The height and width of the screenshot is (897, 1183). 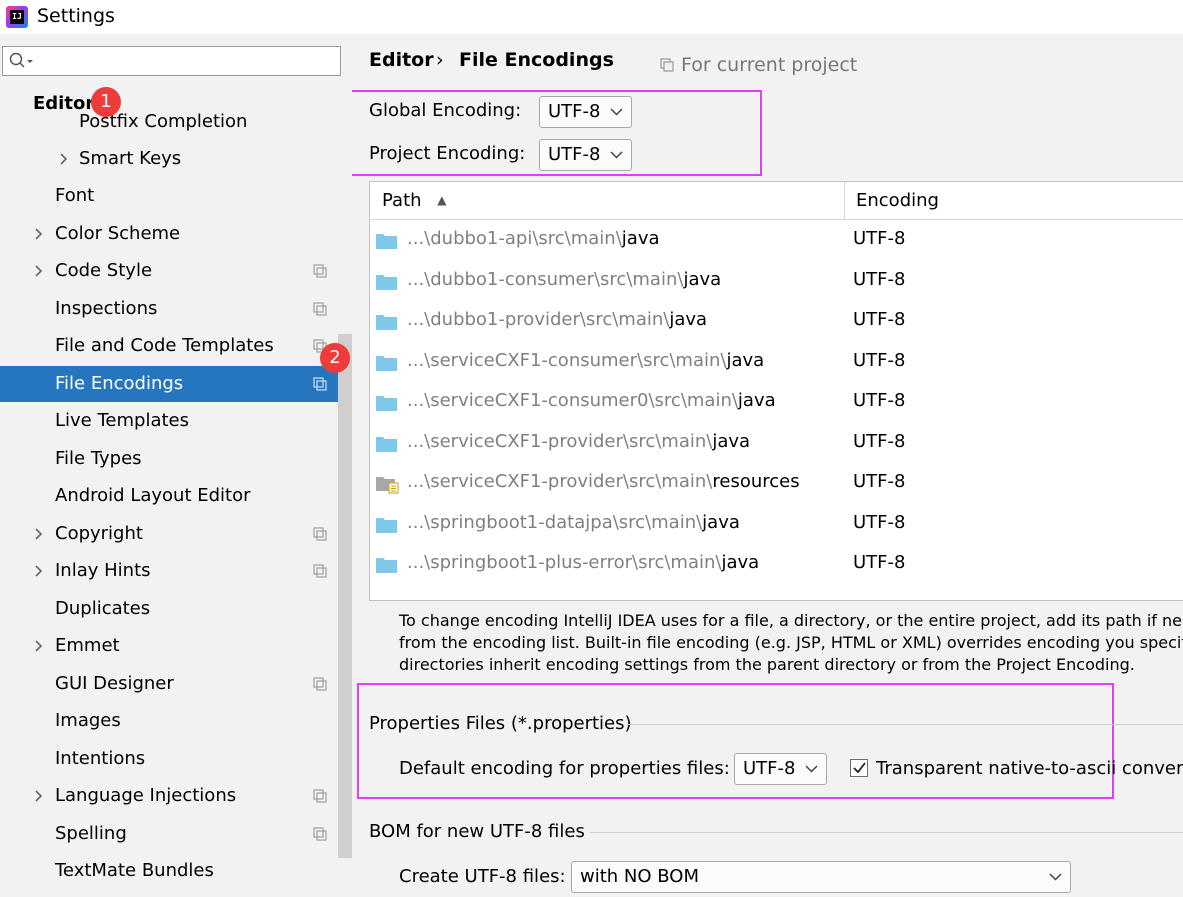 I want to click on sidebar-item-code-style: Code Style, so click(x=176, y=271).